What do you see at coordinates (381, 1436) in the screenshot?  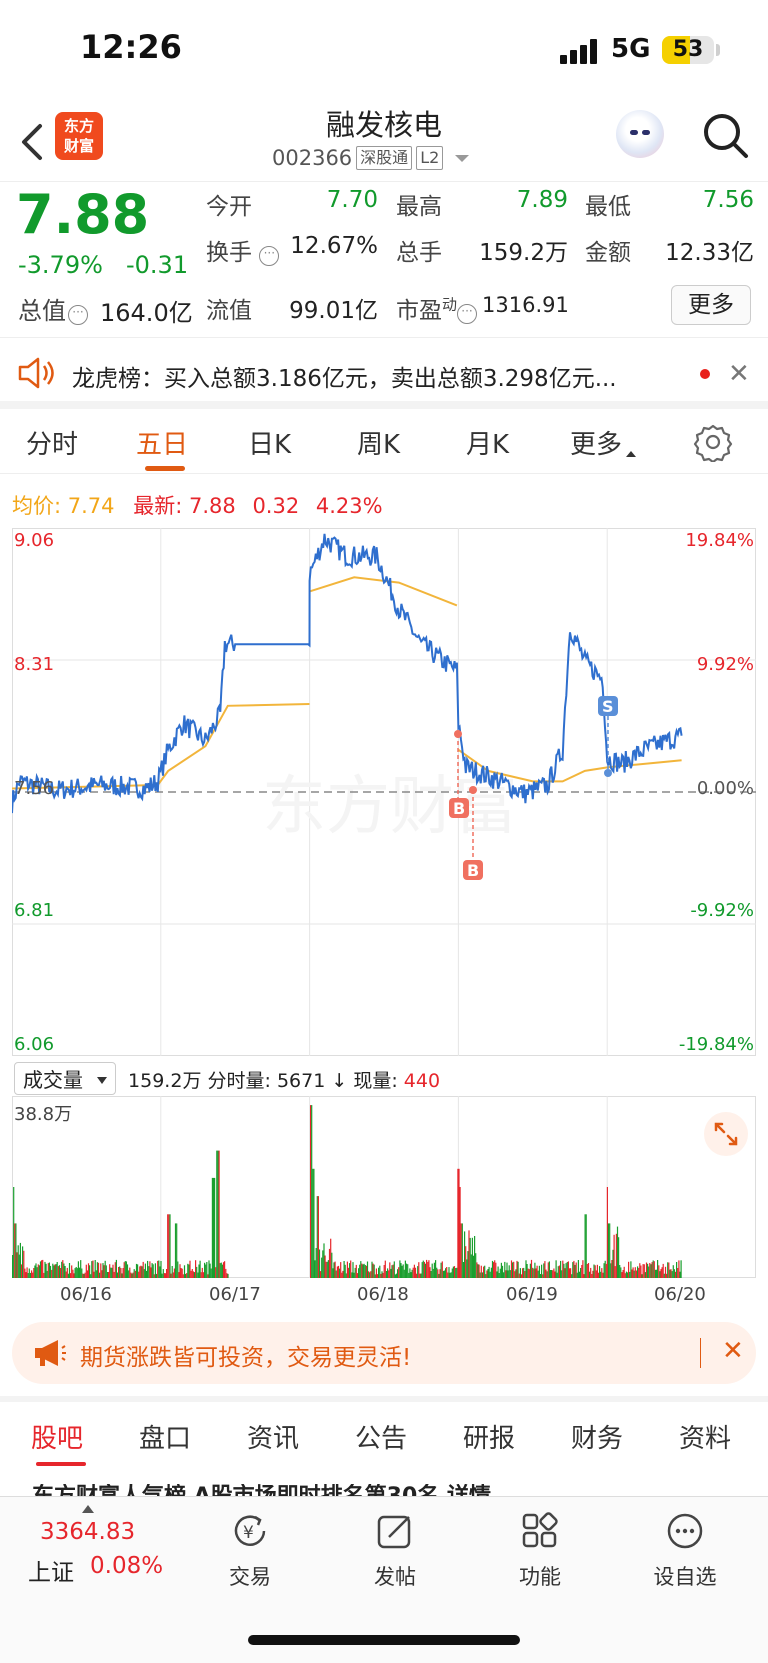 I see `tab-announcements: 公告` at bounding box center [381, 1436].